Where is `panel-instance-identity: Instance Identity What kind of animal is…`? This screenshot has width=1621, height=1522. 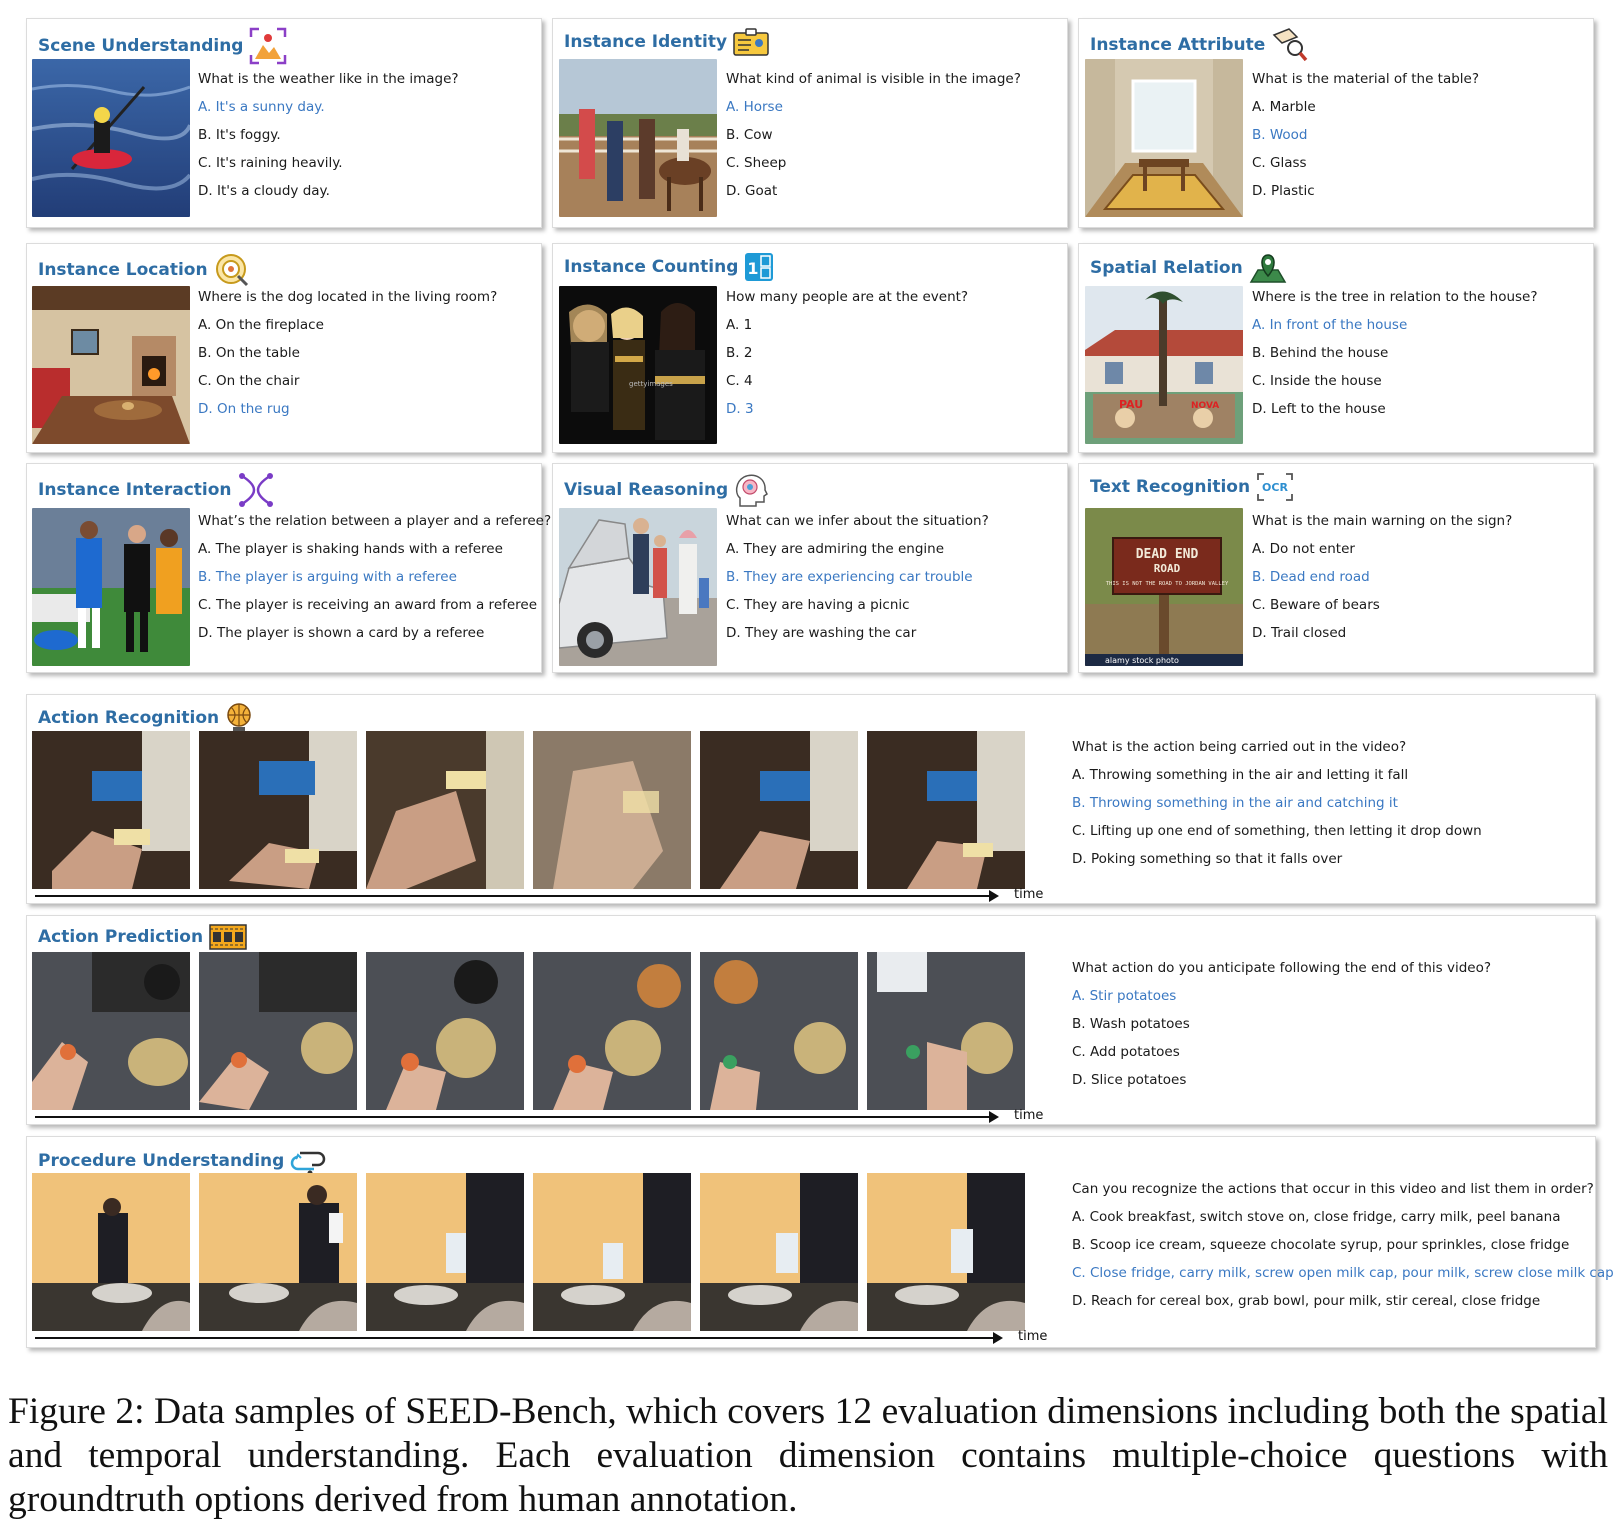 panel-instance-identity: Instance Identity What kind of animal is… is located at coordinates (810, 123).